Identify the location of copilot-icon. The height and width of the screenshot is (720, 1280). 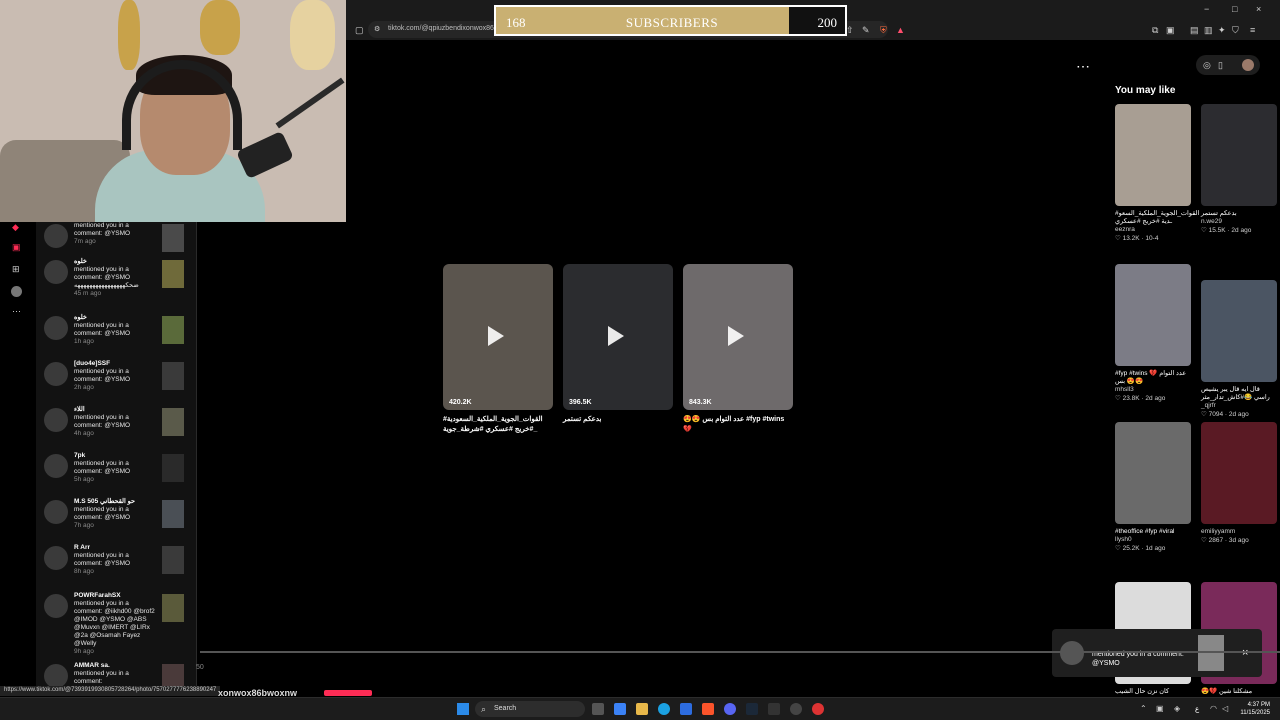
(620, 709).